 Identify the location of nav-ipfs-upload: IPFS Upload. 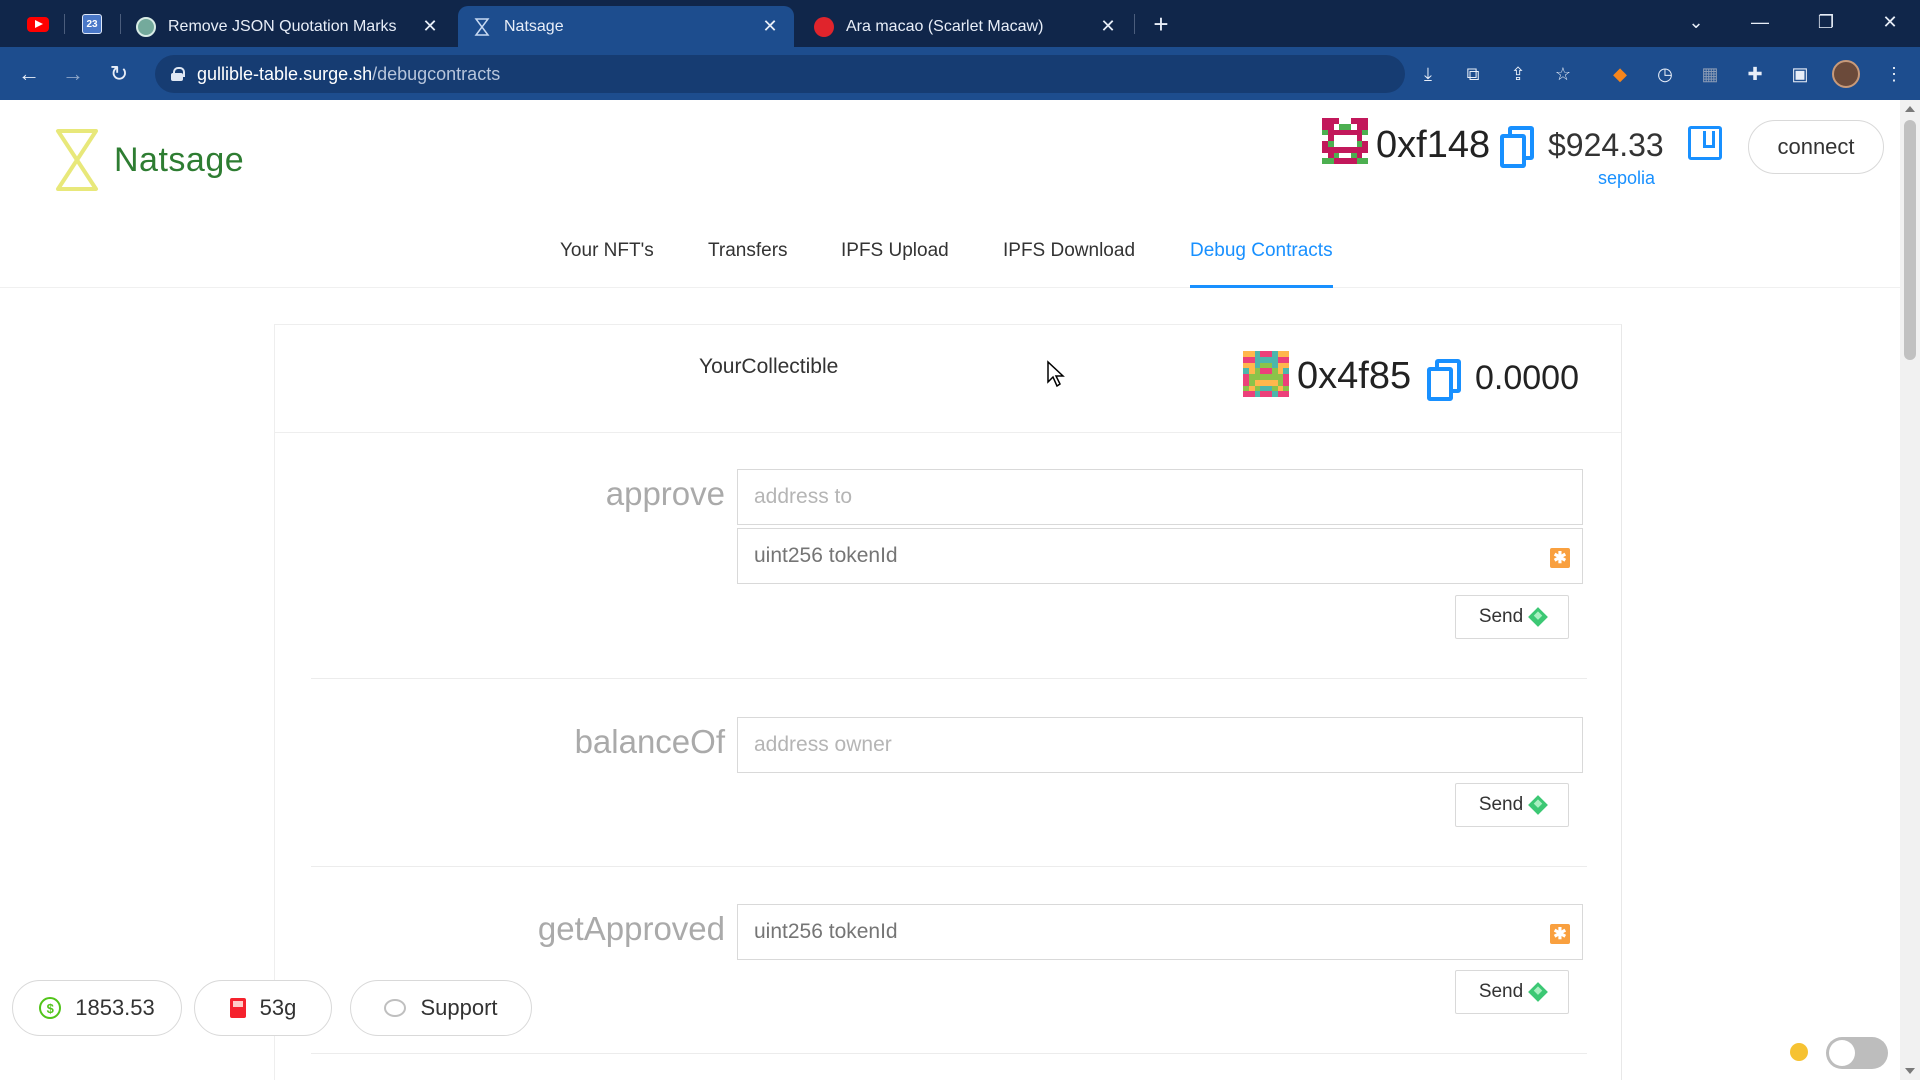
(895, 264).